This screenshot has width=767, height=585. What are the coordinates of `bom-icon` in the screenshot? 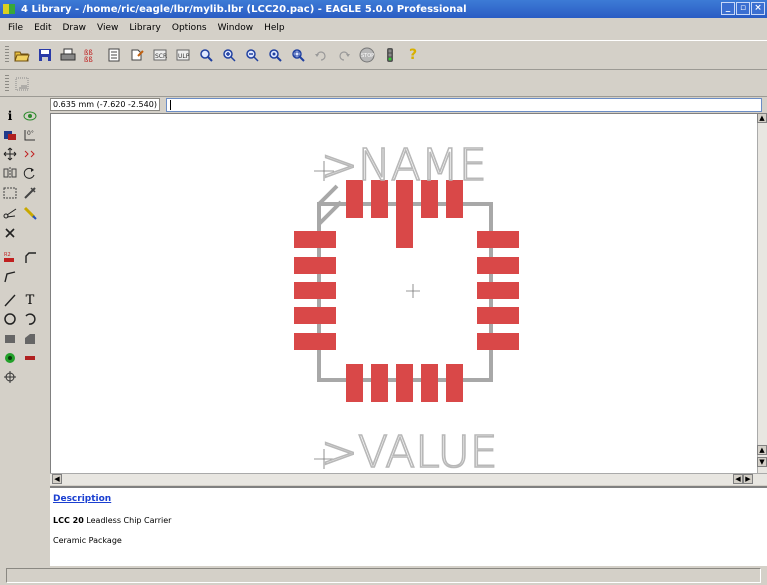 It's located at (114, 55).